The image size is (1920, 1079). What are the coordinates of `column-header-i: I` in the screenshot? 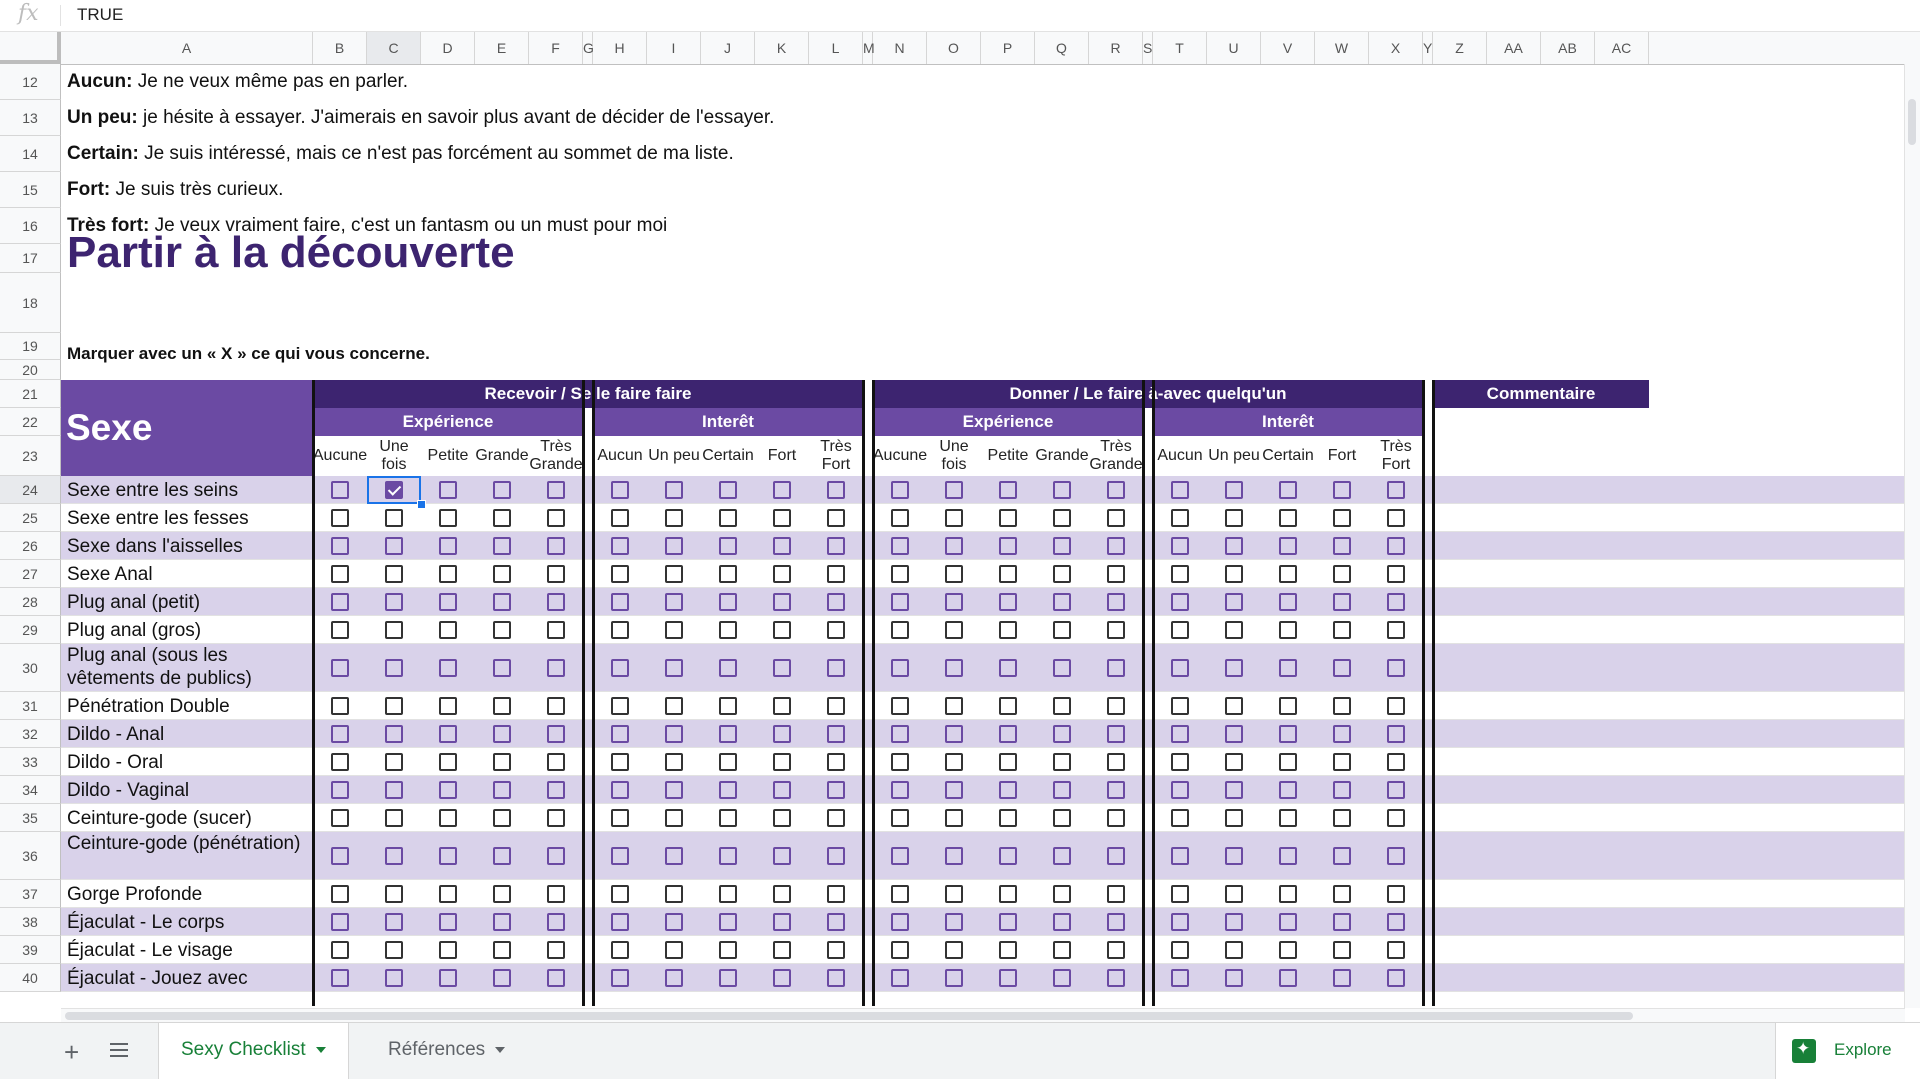 It's located at (674, 48).